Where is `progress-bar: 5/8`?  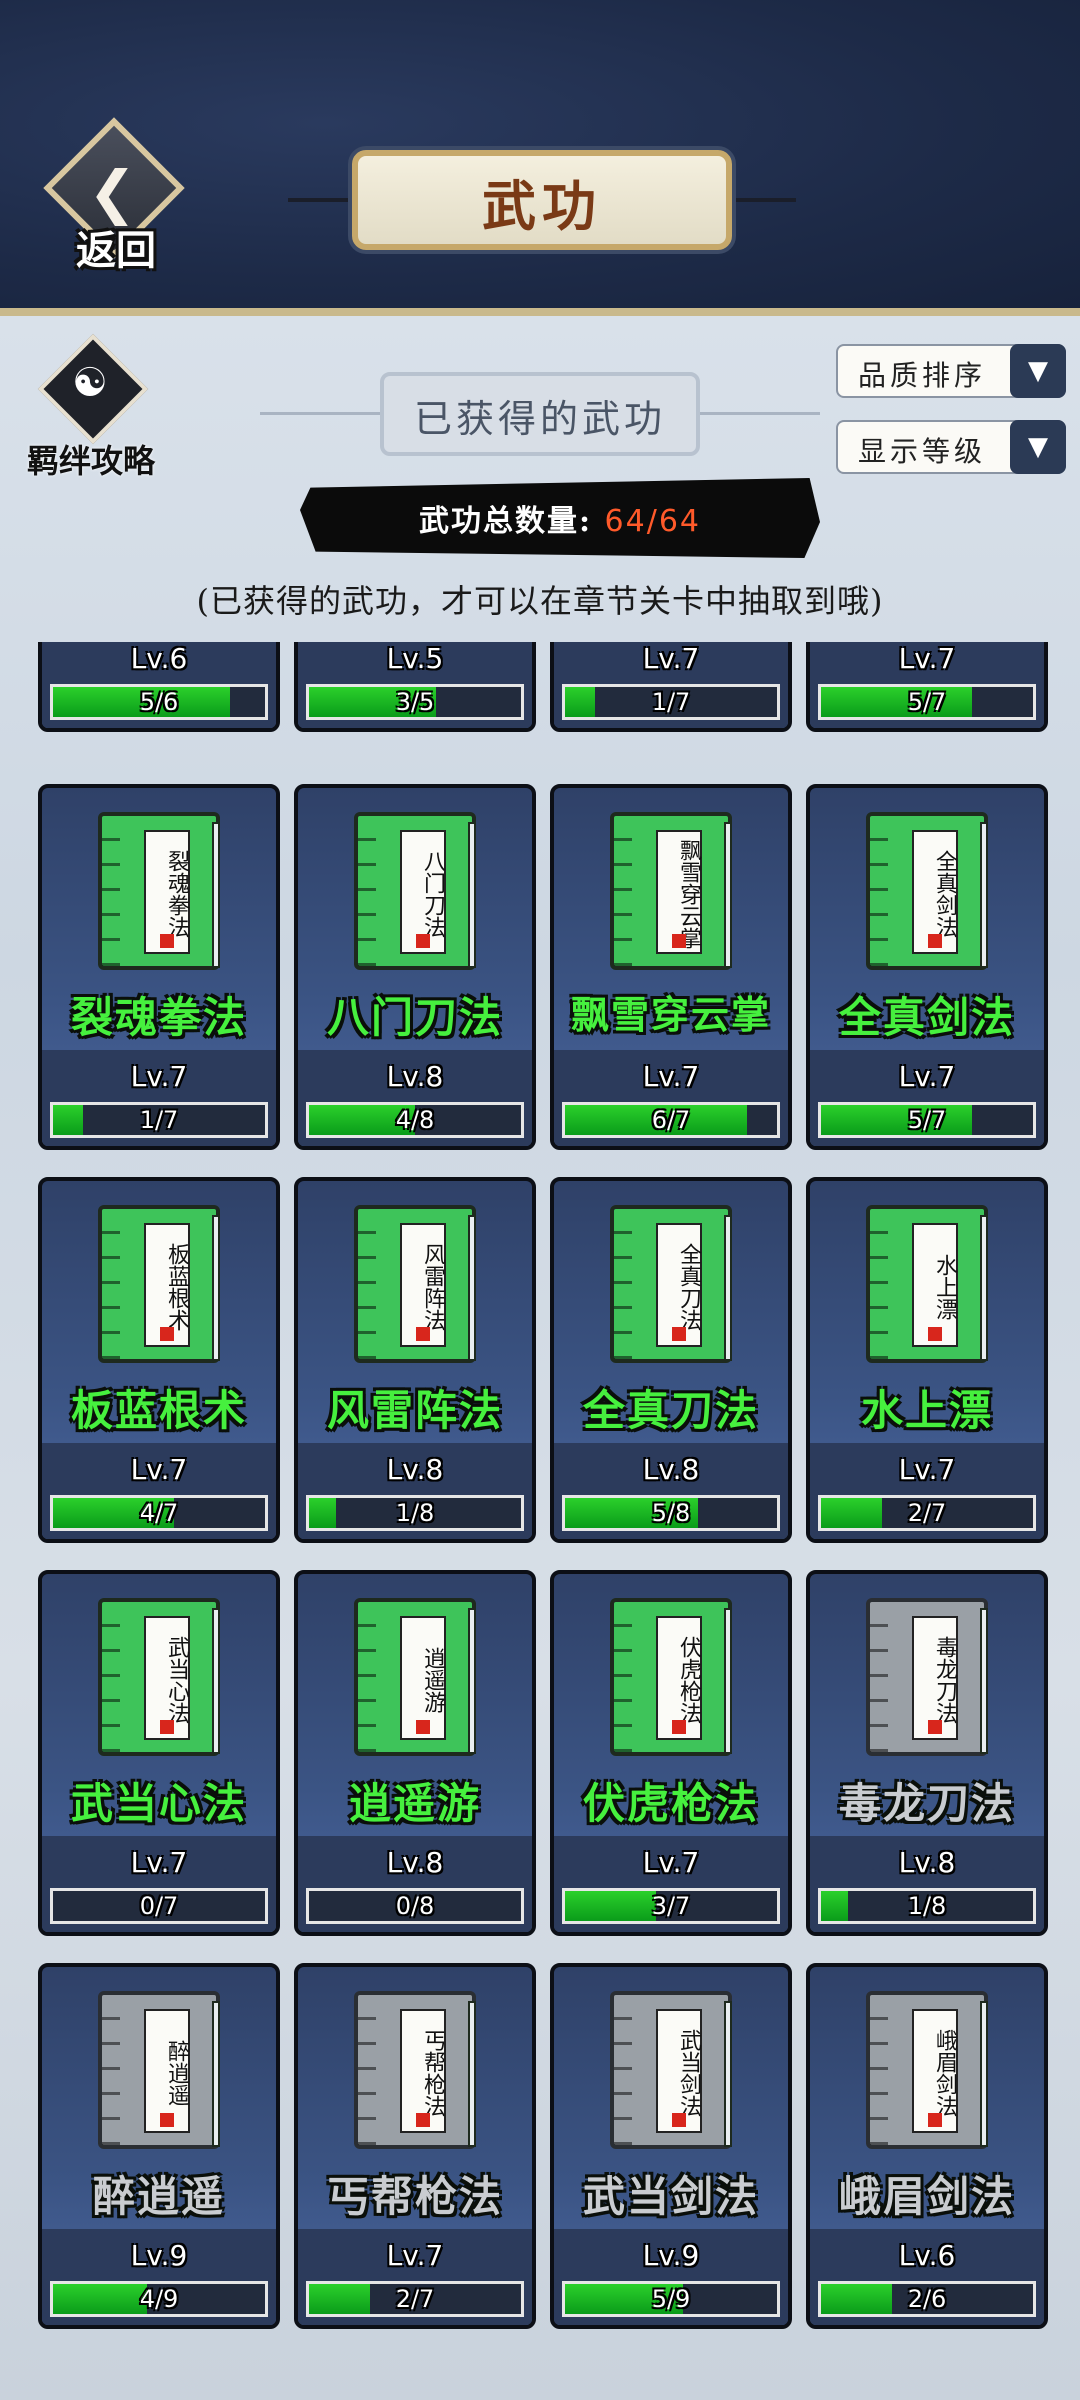
progress-bar: 5/8 is located at coordinates (671, 1513).